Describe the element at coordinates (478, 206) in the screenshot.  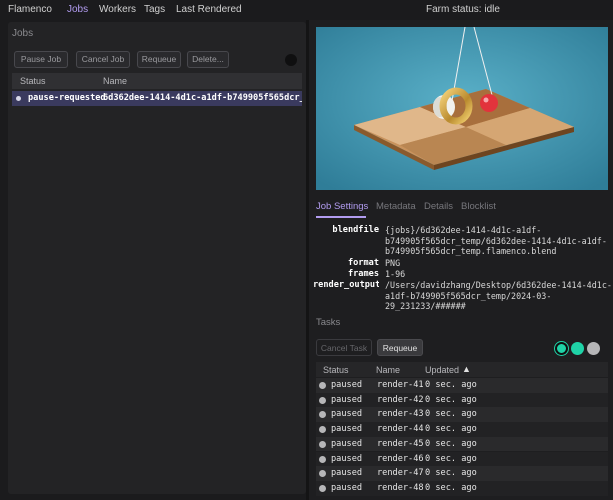
I see `tab-blocklist: Blocklist` at that location.